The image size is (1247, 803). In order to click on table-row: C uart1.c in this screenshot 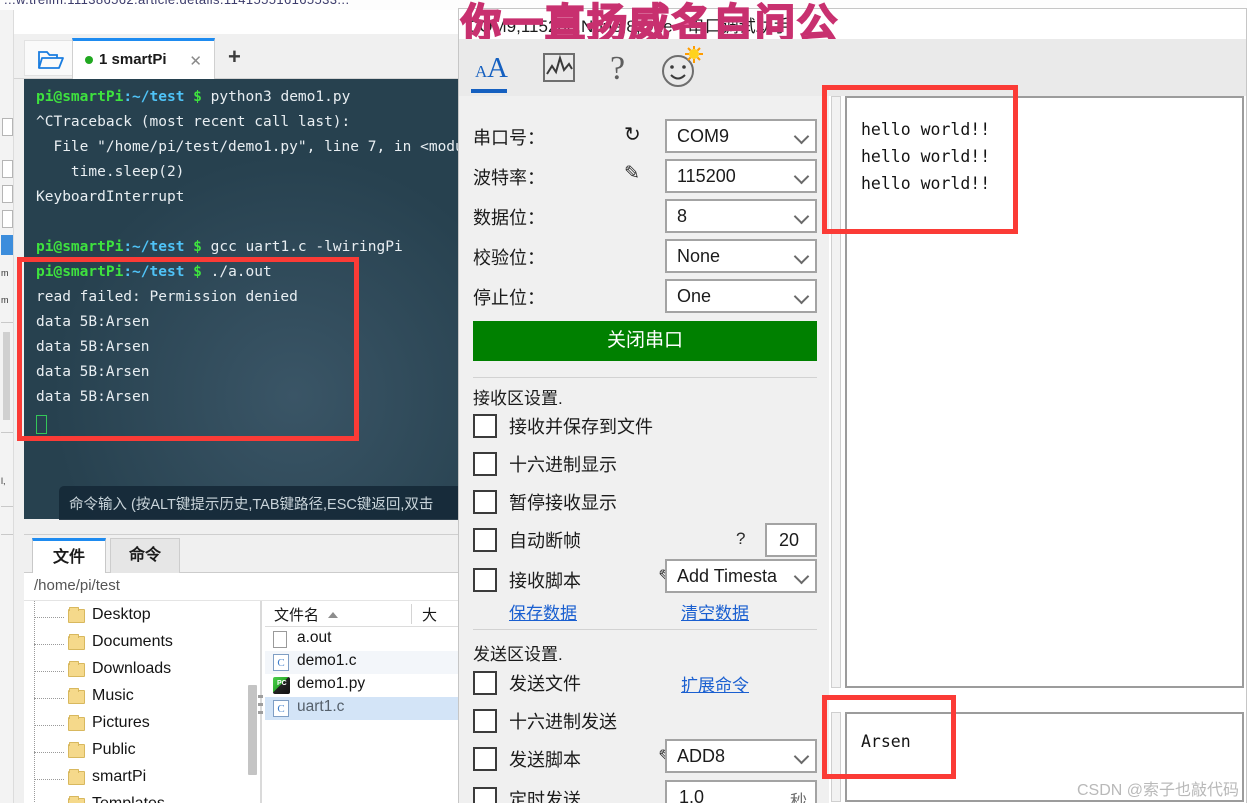, I will do `click(362, 708)`.